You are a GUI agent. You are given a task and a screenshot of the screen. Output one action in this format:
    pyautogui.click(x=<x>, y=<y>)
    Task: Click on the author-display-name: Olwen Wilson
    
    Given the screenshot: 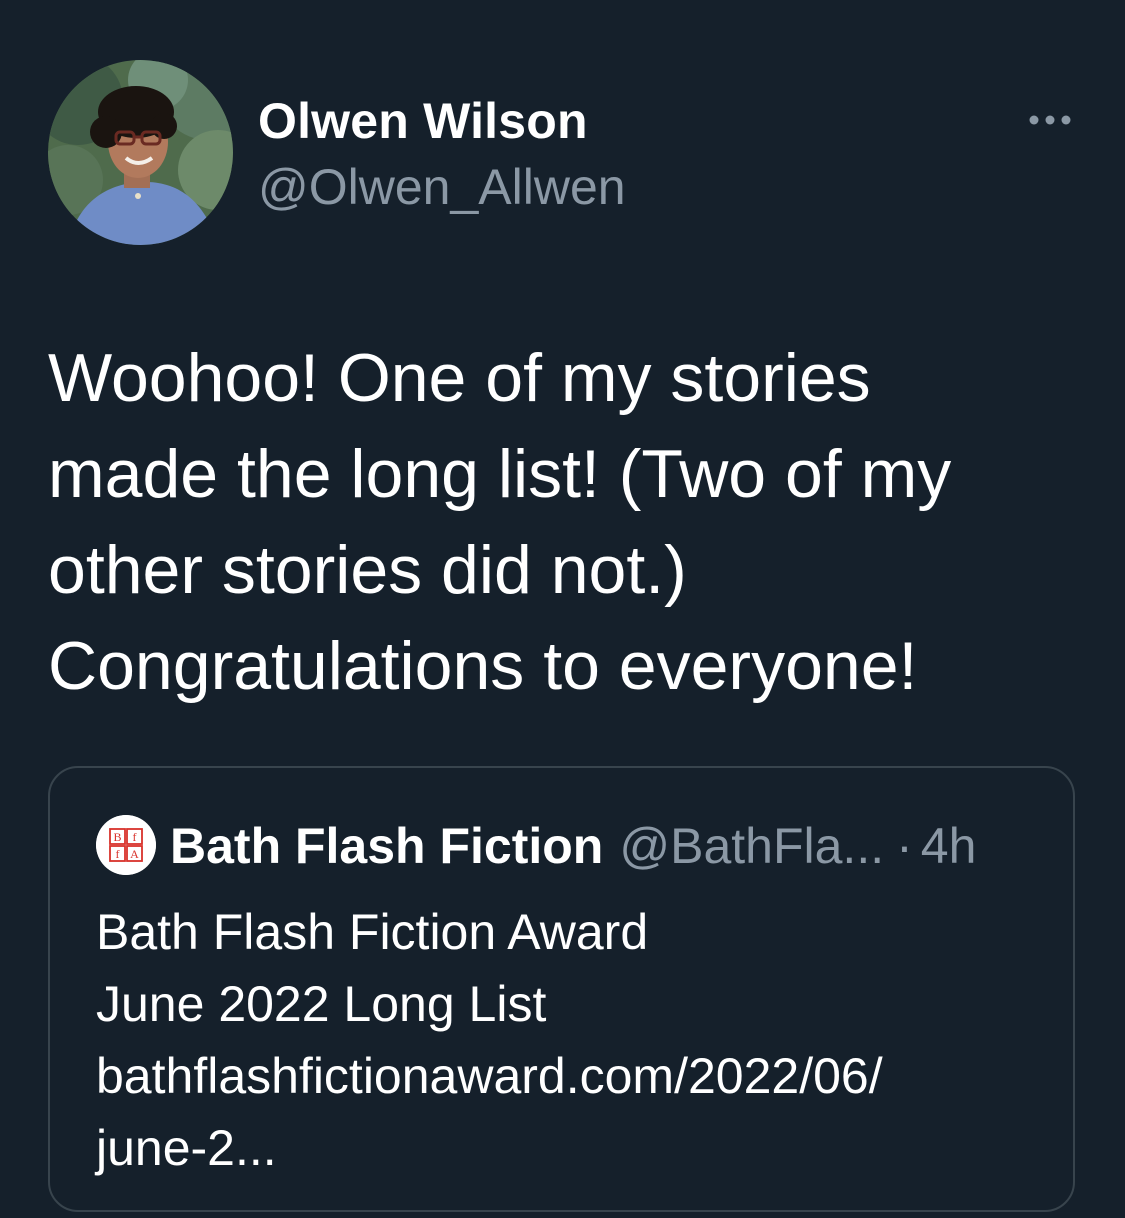 What is the action you would take?
    pyautogui.click(x=423, y=121)
    